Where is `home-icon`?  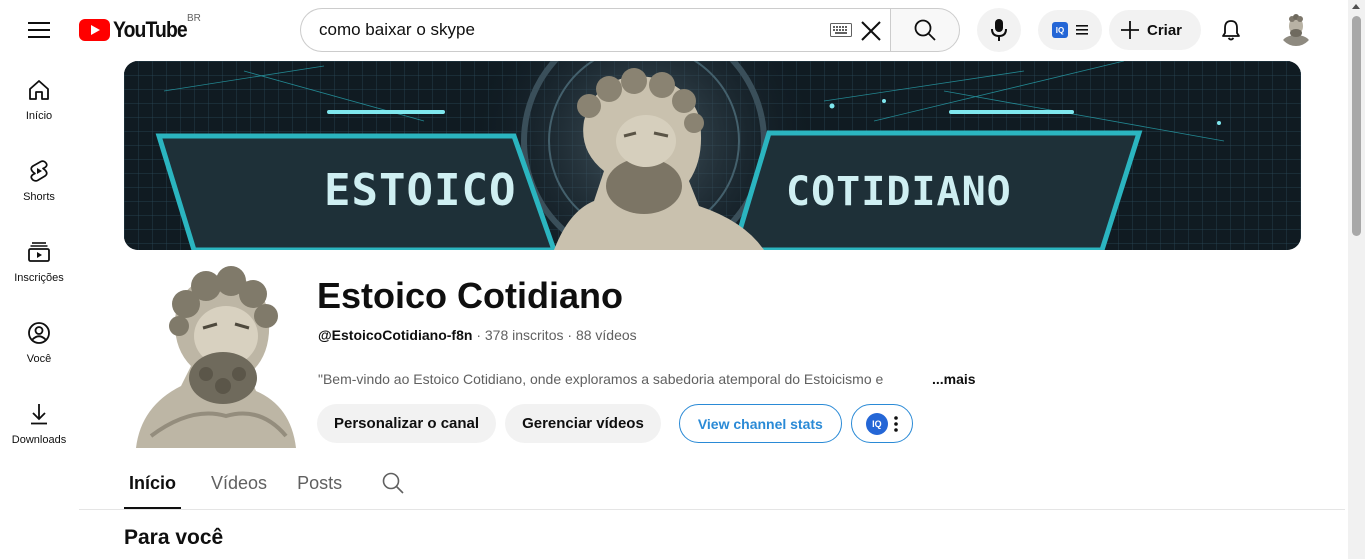
home-icon is located at coordinates (39, 90).